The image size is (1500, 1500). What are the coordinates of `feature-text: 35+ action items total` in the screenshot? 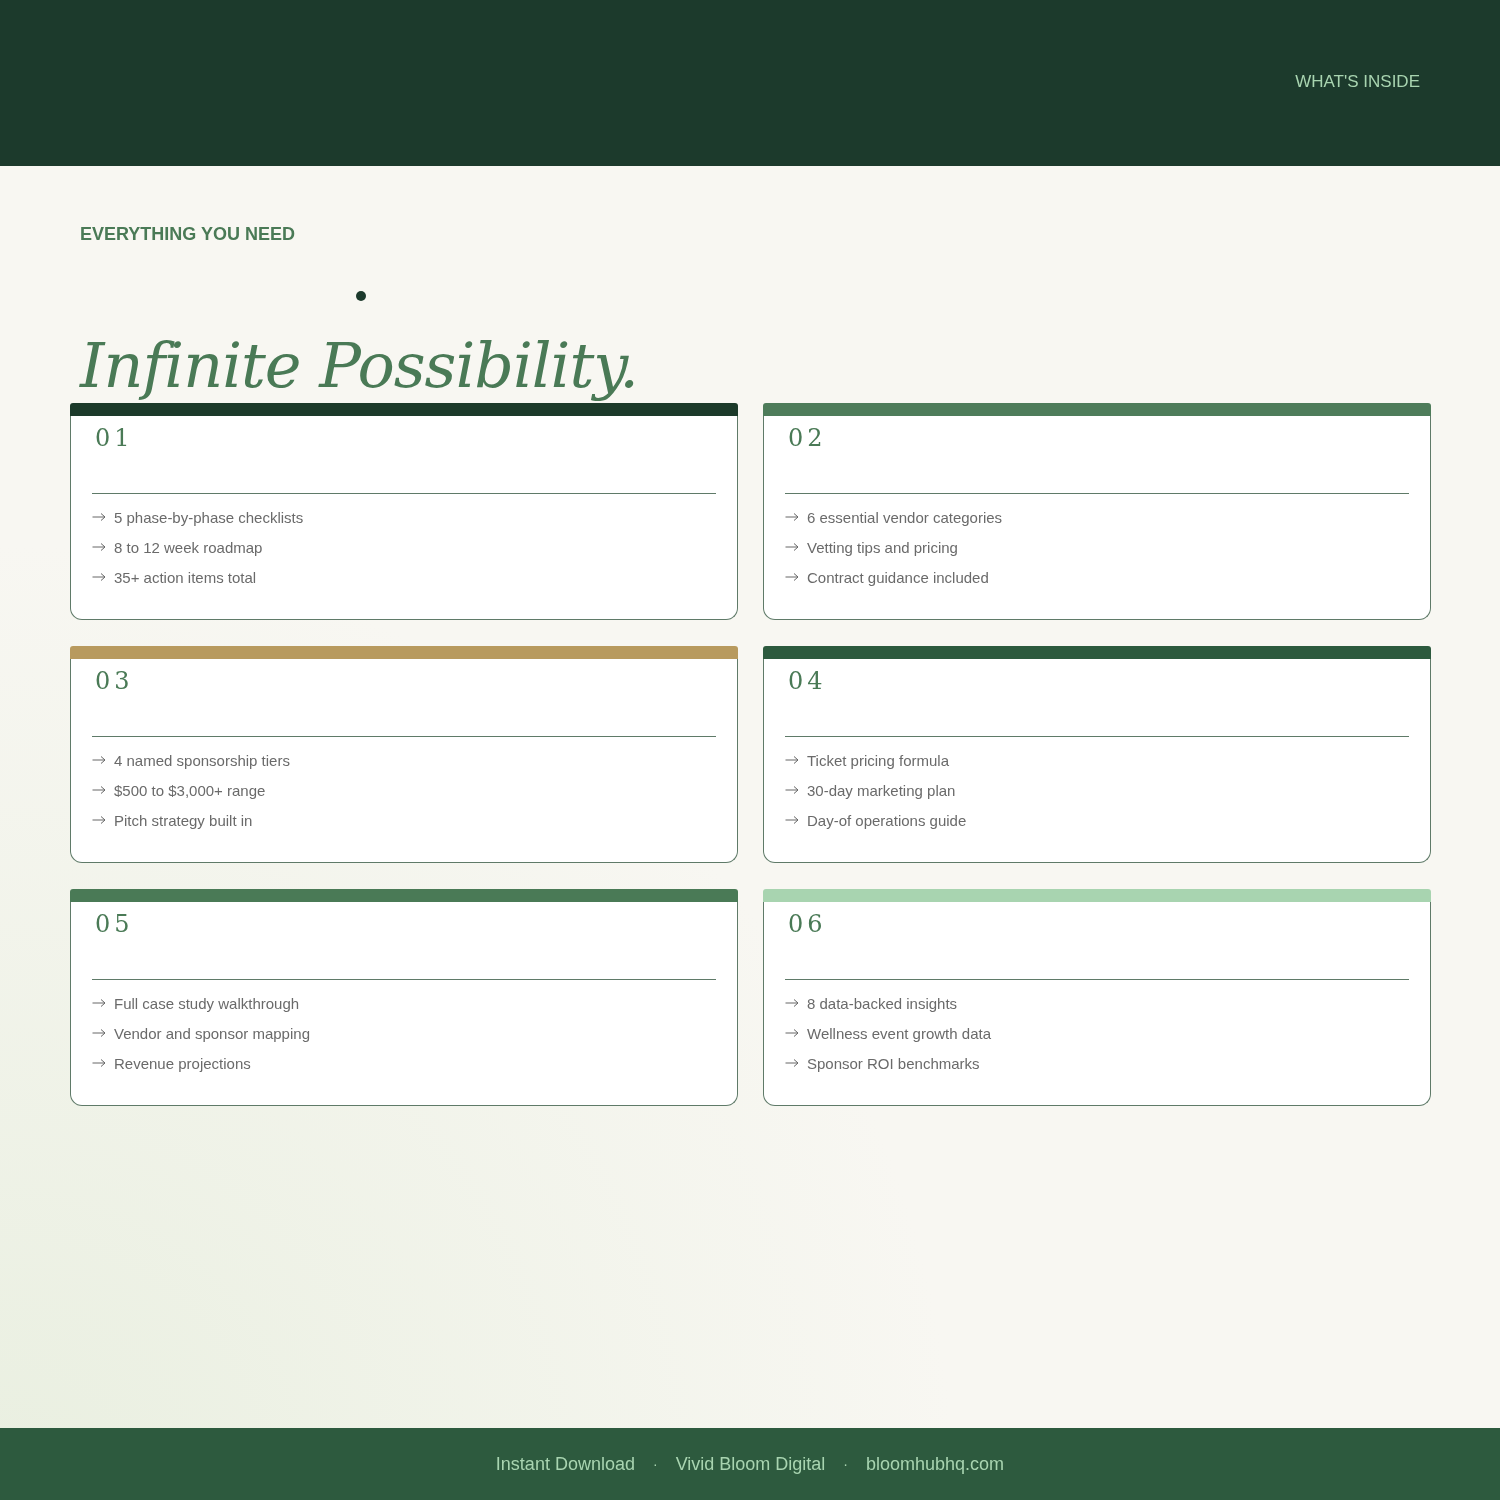 It's located at (185, 577).